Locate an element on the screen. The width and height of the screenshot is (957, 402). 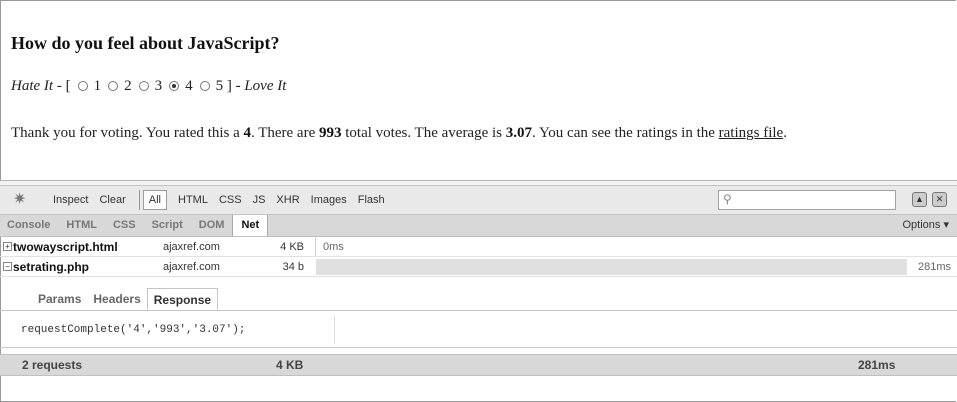
rated-value: 4 is located at coordinates (247, 133).